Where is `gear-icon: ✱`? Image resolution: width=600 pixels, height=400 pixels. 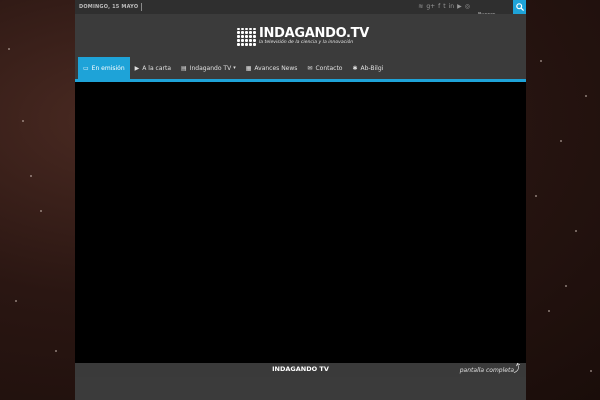 gear-icon: ✱ is located at coordinates (355, 68).